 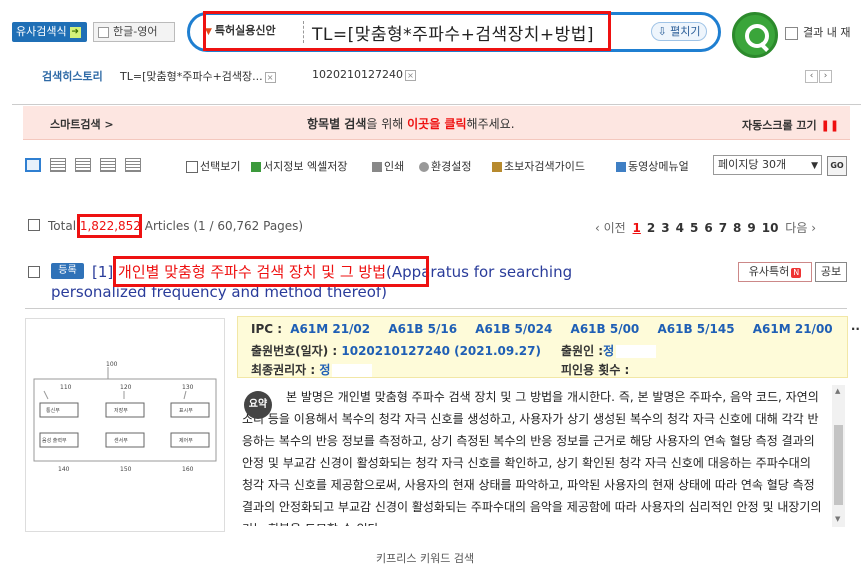 I want to click on per-page-value: 페이지당 30개, so click(x=752, y=164).